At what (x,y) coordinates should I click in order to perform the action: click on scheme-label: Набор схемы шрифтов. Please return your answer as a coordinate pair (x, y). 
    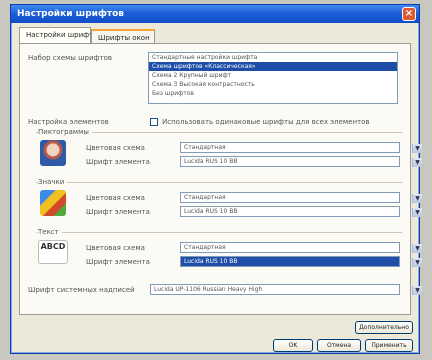
    Looking at the image, I should click on (70, 58).